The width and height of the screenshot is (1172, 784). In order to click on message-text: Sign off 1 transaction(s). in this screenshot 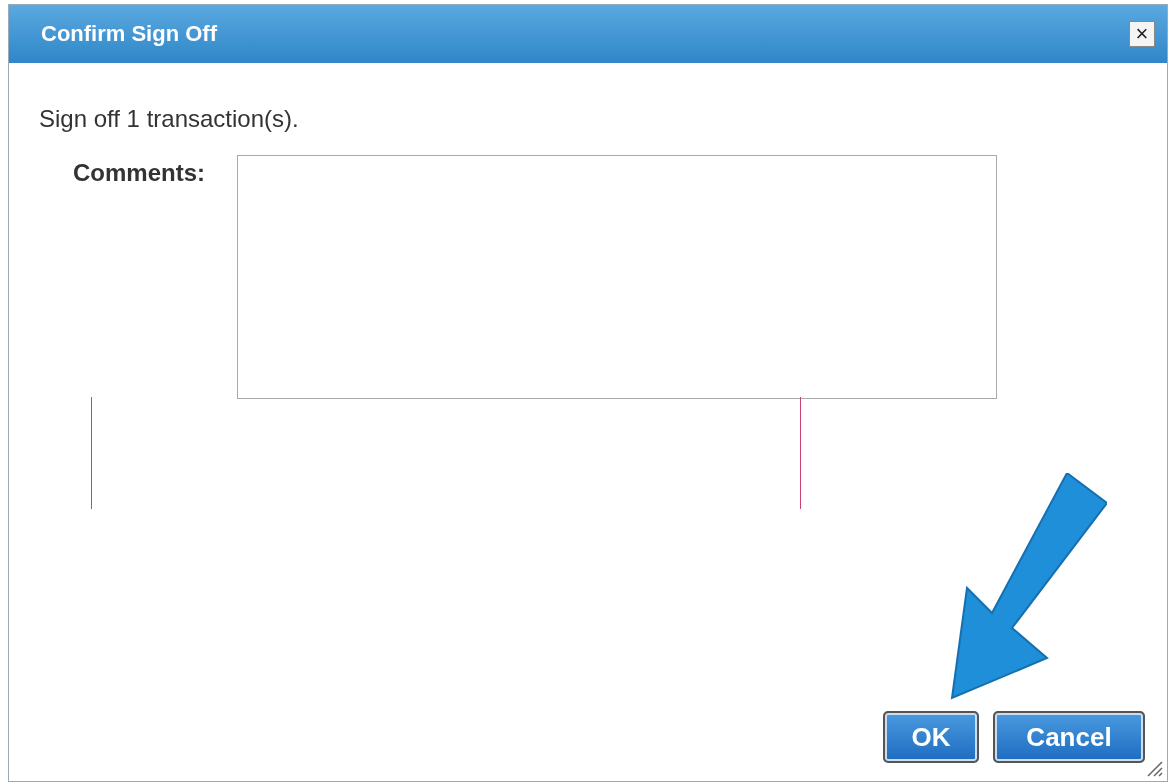, I will do `click(169, 119)`.